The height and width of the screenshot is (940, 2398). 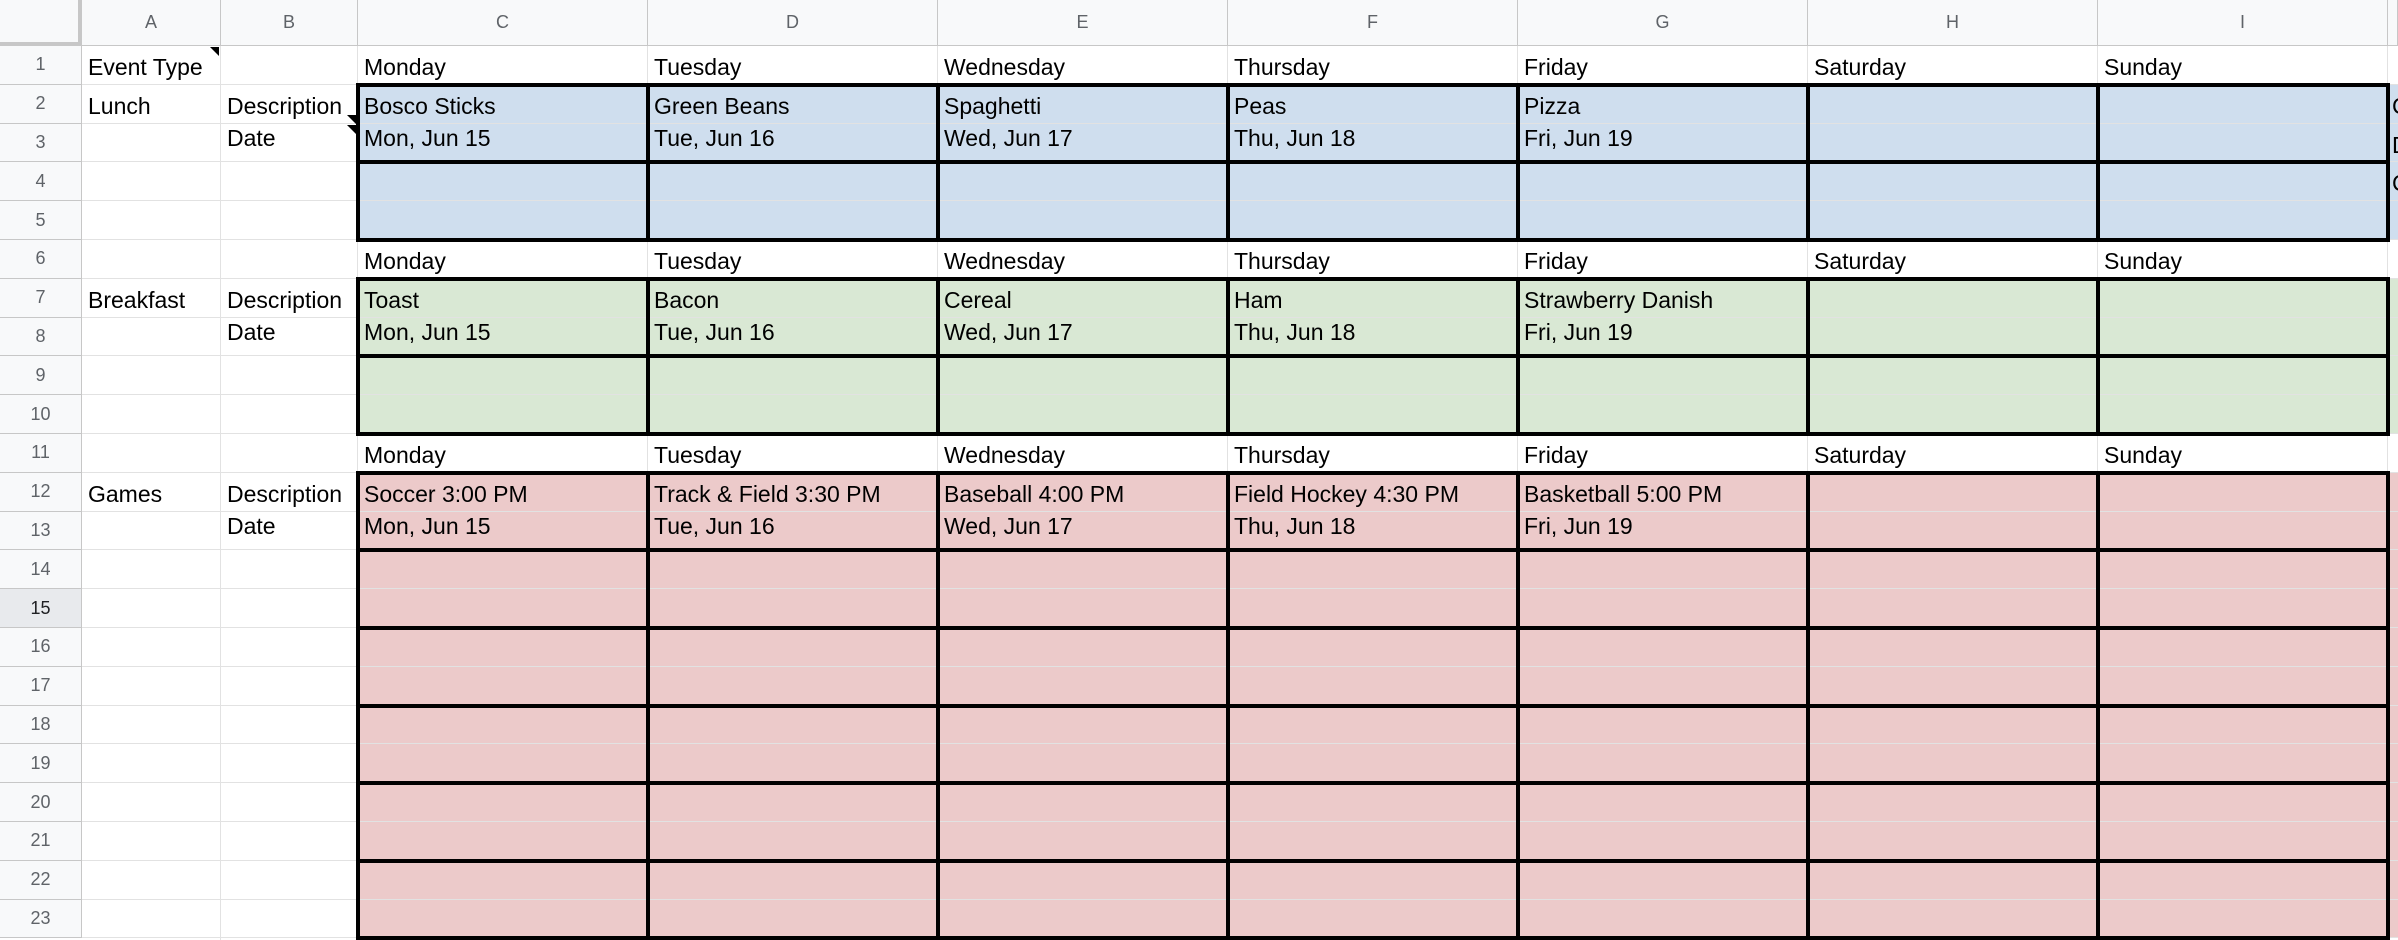 I want to click on column-header-i: I, so click(x=2243, y=23).